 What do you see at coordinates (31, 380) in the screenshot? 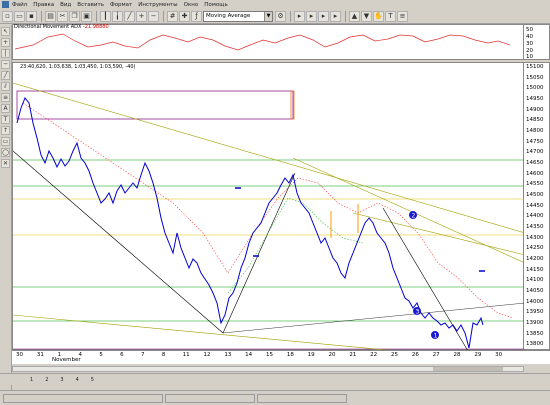
I see `tab-1: 1` at bounding box center [31, 380].